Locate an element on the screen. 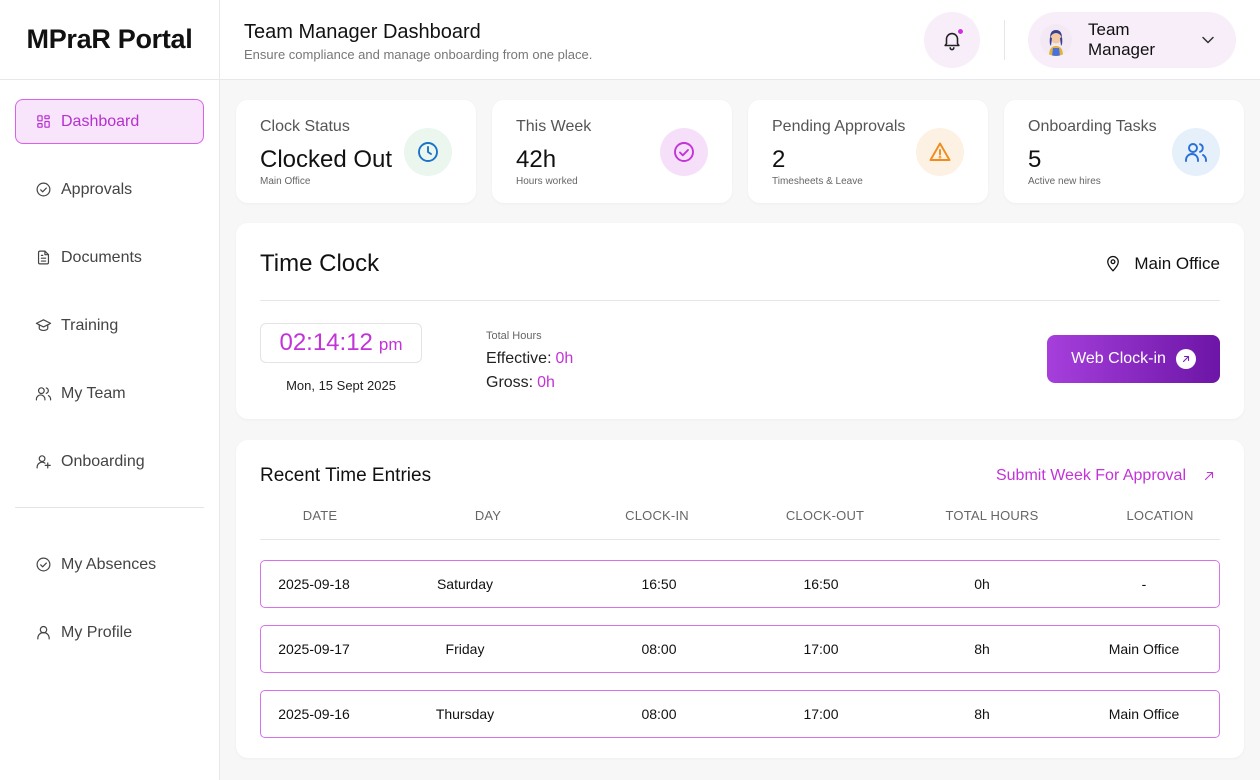 This screenshot has width=1260, height=780. stat-label: Clock Status is located at coordinates (305, 126).